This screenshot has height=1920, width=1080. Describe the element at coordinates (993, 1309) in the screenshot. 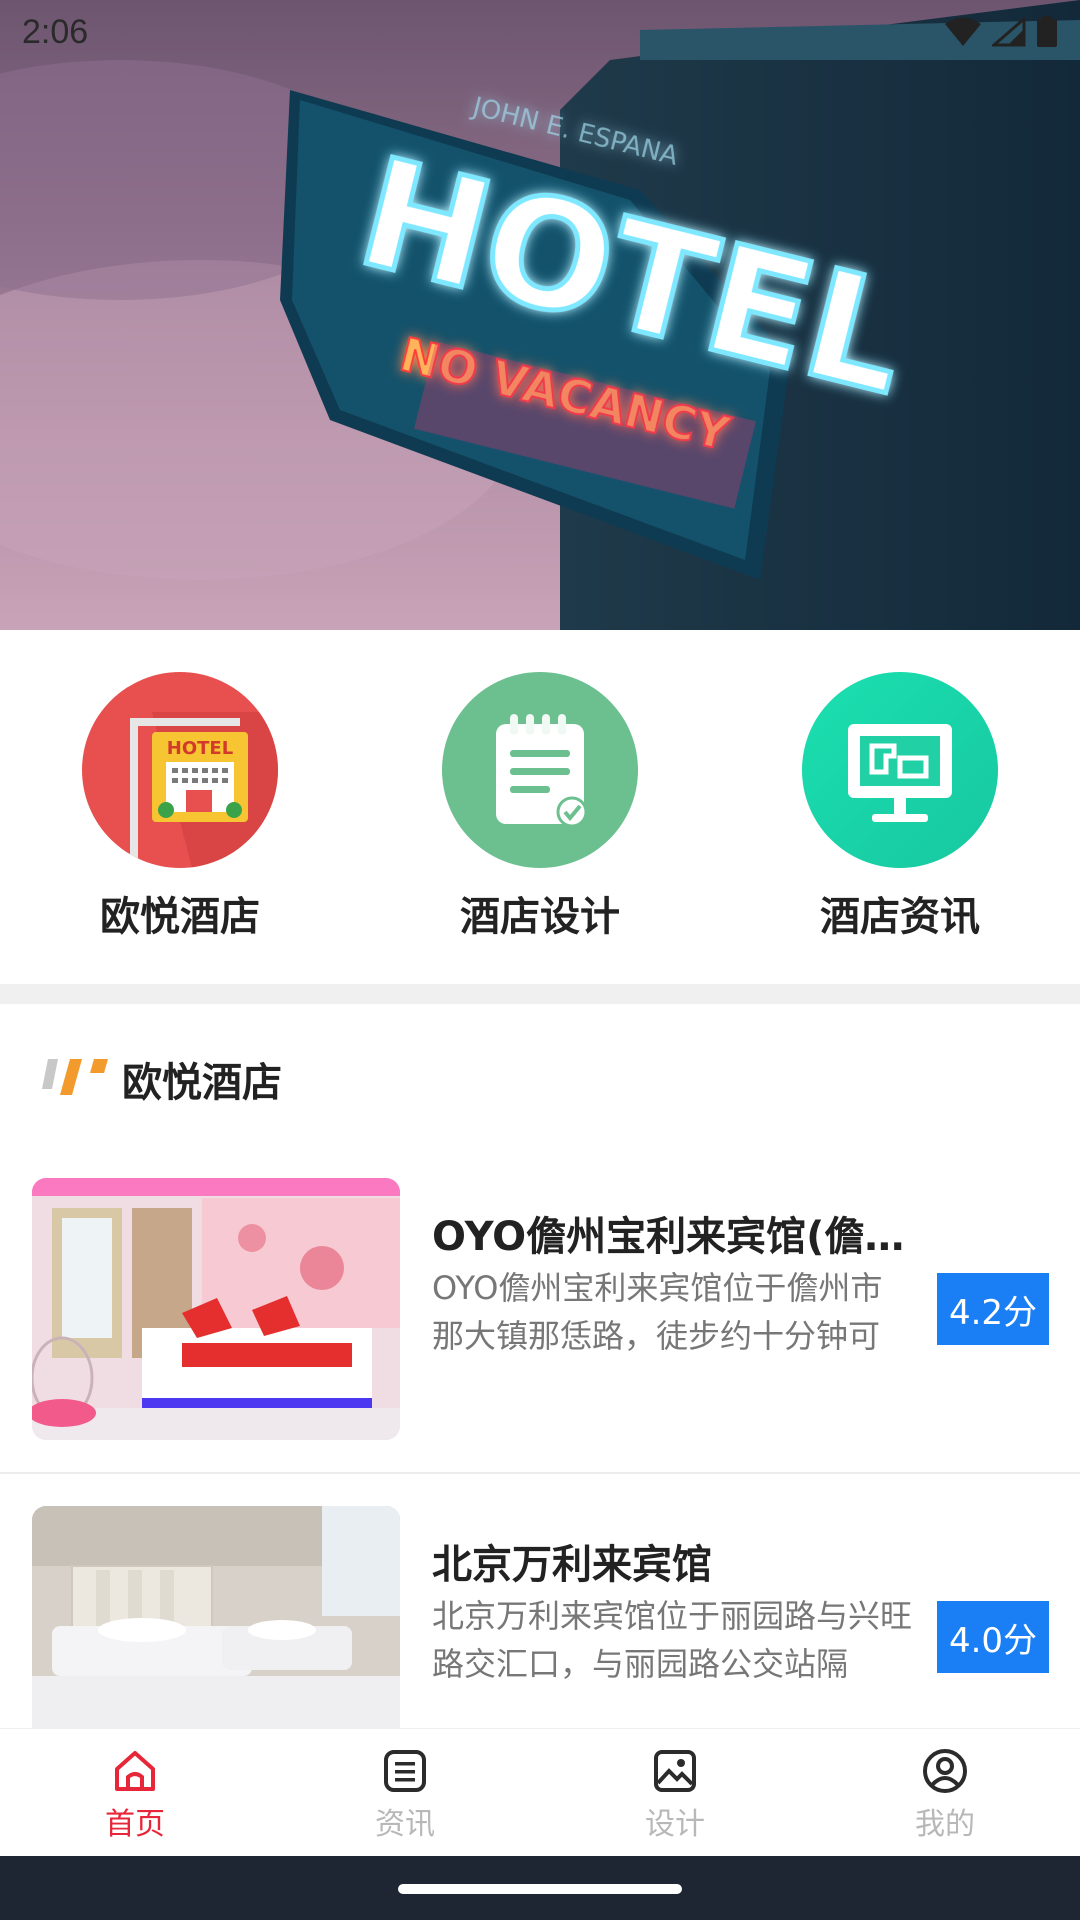

I see `hotel-score-badge: 4.2分` at that location.